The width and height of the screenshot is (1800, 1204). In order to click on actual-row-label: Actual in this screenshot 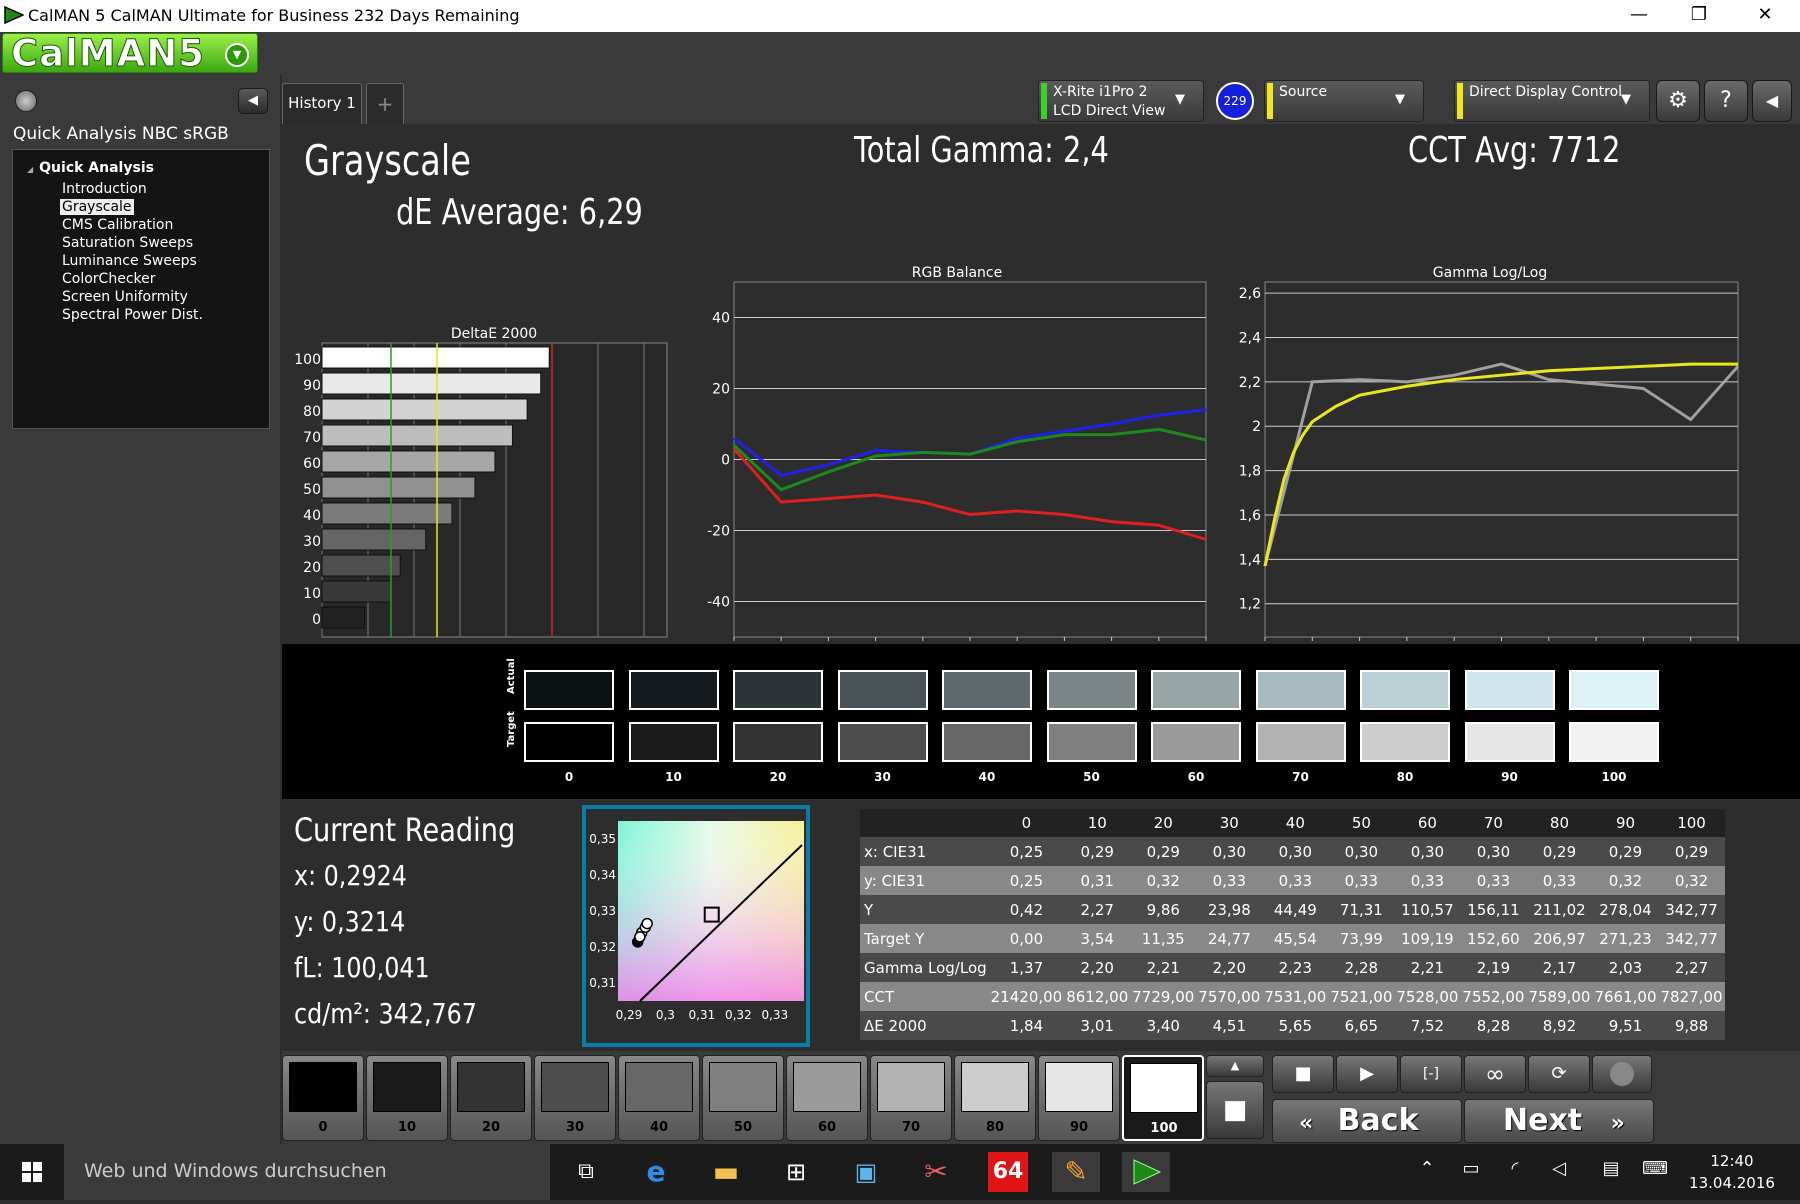, I will do `click(511, 676)`.